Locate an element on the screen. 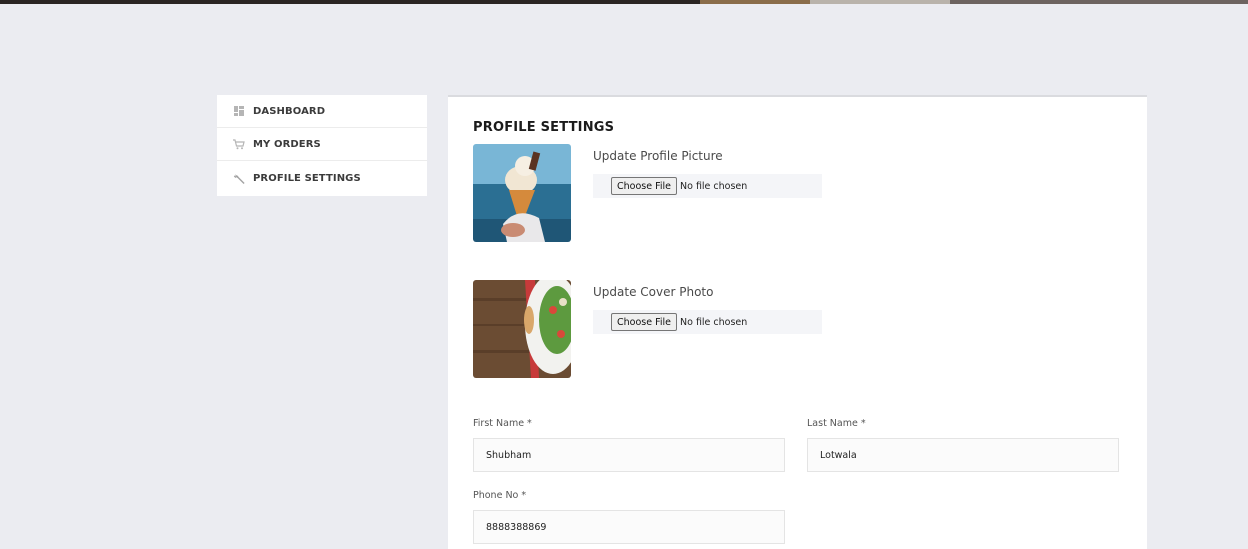  first-name-field is located at coordinates (629, 455).